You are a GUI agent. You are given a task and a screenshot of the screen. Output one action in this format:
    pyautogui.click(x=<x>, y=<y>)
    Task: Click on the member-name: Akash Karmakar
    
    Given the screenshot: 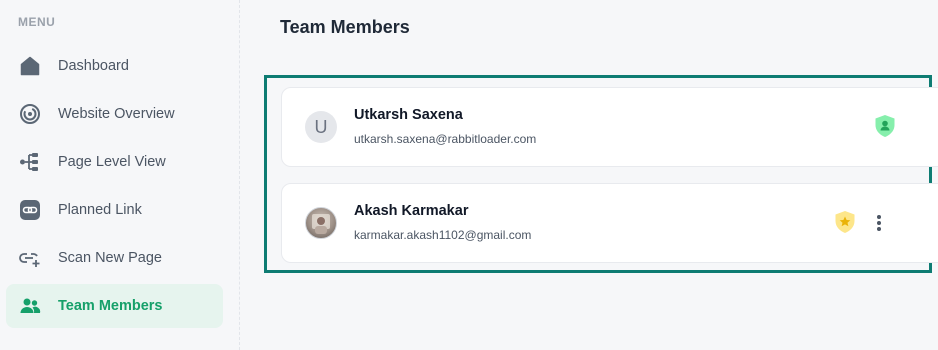 What is the action you would take?
    pyautogui.click(x=411, y=211)
    